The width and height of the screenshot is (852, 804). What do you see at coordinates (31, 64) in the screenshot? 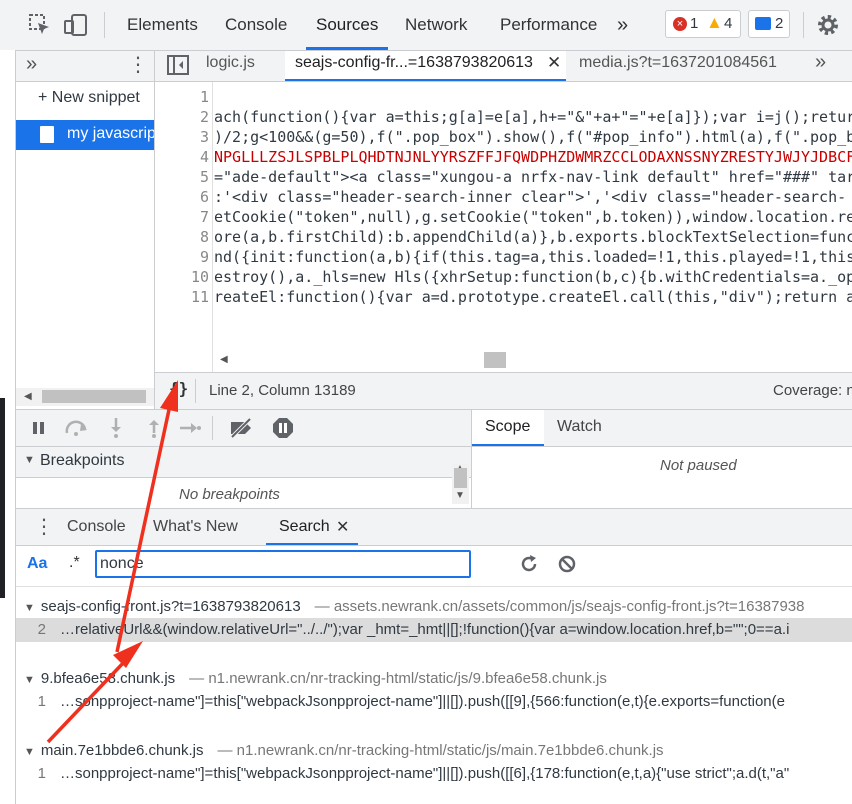
I see `navigator-more-button: »` at bounding box center [31, 64].